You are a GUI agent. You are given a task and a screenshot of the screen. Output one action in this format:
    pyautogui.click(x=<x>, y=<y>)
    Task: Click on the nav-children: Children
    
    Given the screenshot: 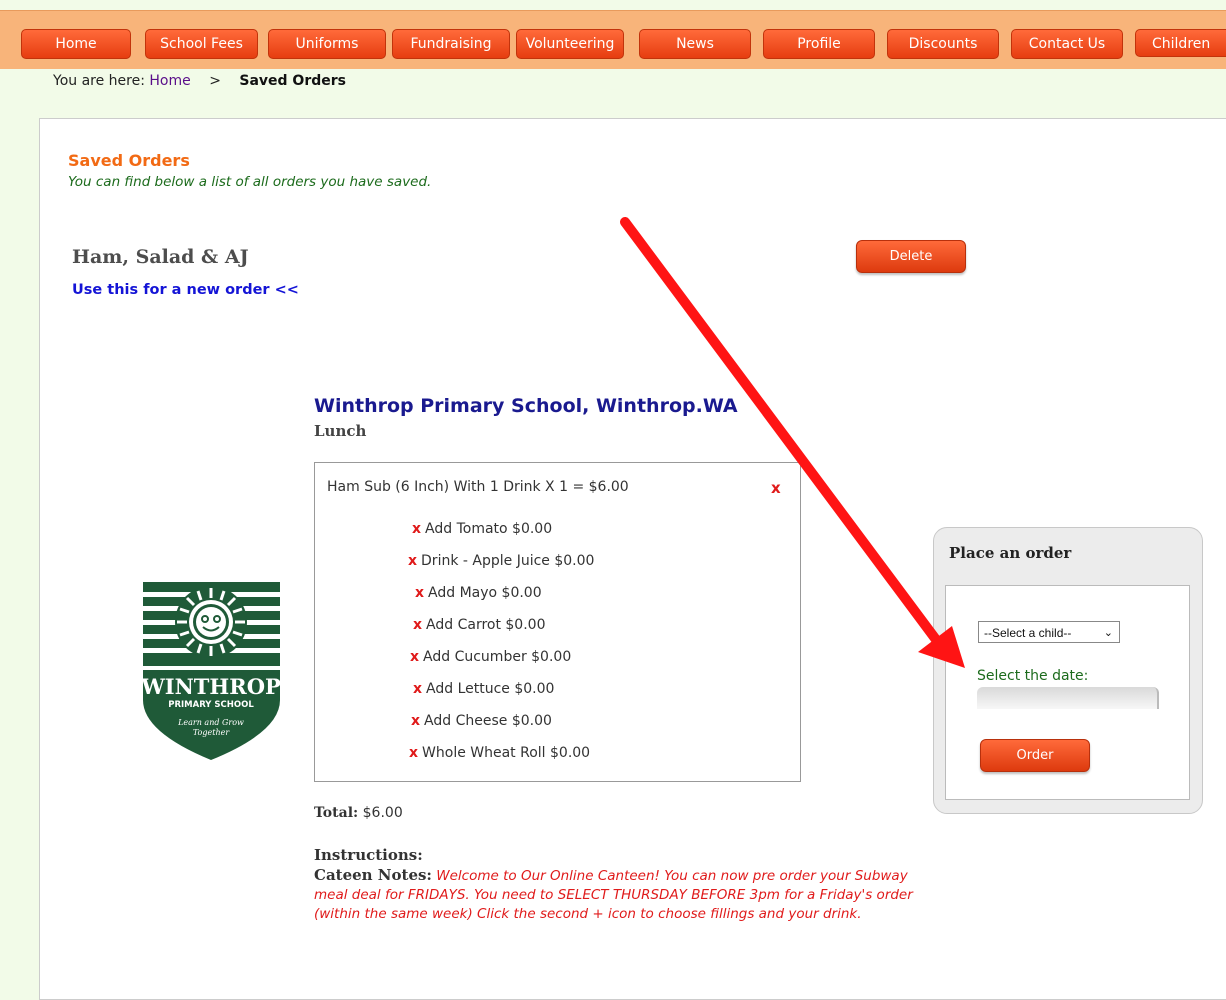 What is the action you would take?
    pyautogui.click(x=1180, y=43)
    